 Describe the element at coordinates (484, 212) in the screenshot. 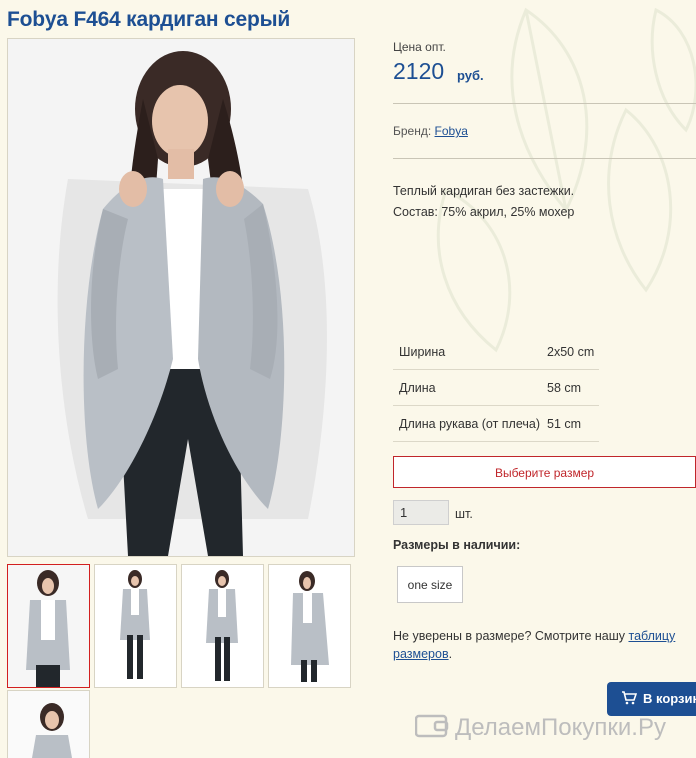

I see `description-line: Состав: 75% акрил, 25% мохер` at that location.